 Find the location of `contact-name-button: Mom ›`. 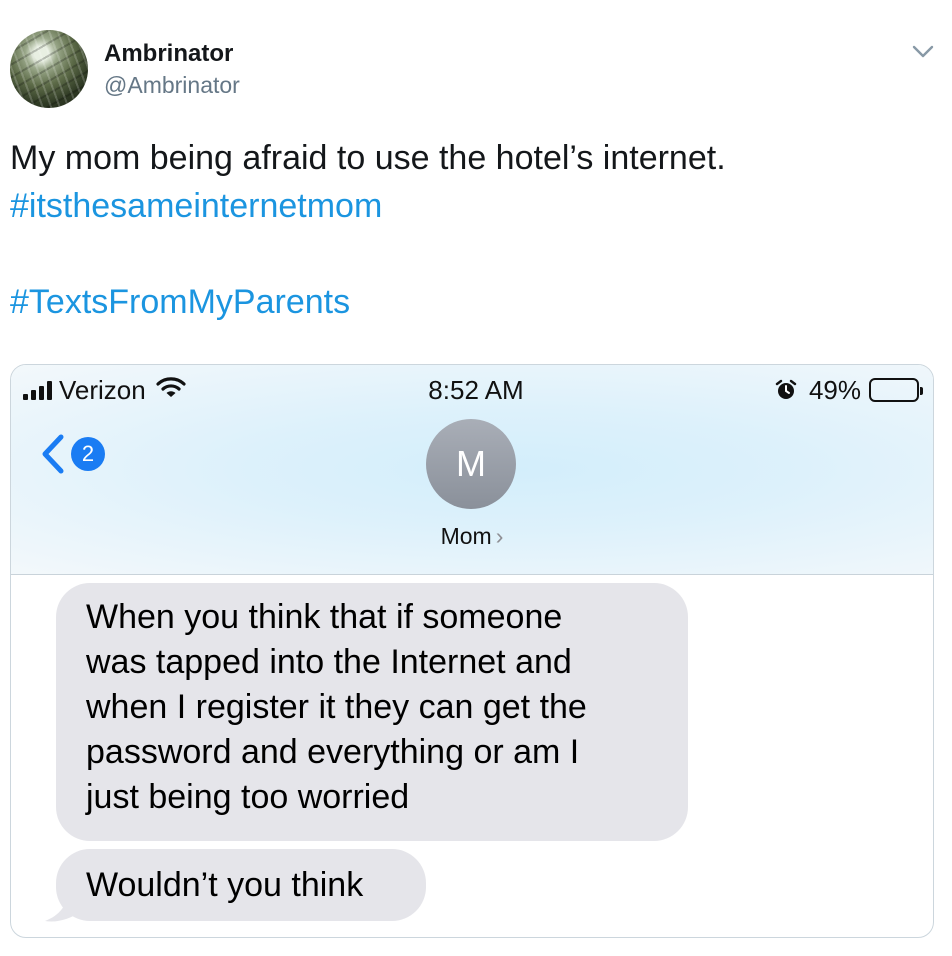

contact-name-button: Mom › is located at coordinates (472, 536).